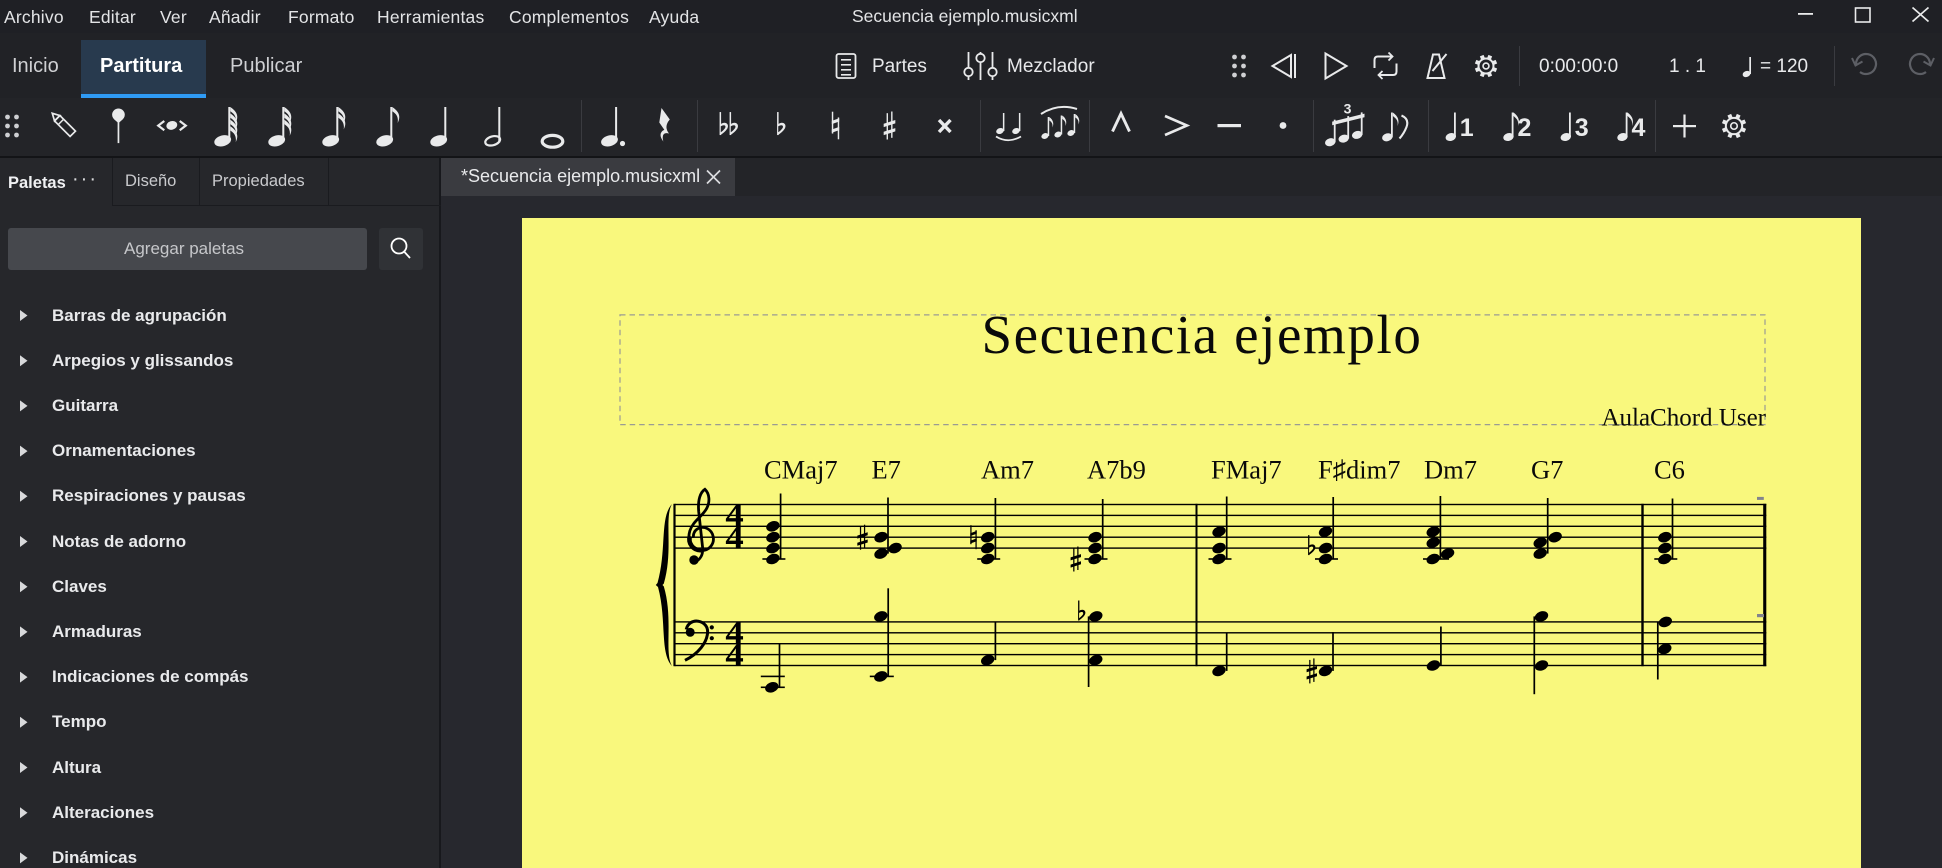 This screenshot has height=868, width=1942. I want to click on svg-text: Dm7, so click(1450, 469).